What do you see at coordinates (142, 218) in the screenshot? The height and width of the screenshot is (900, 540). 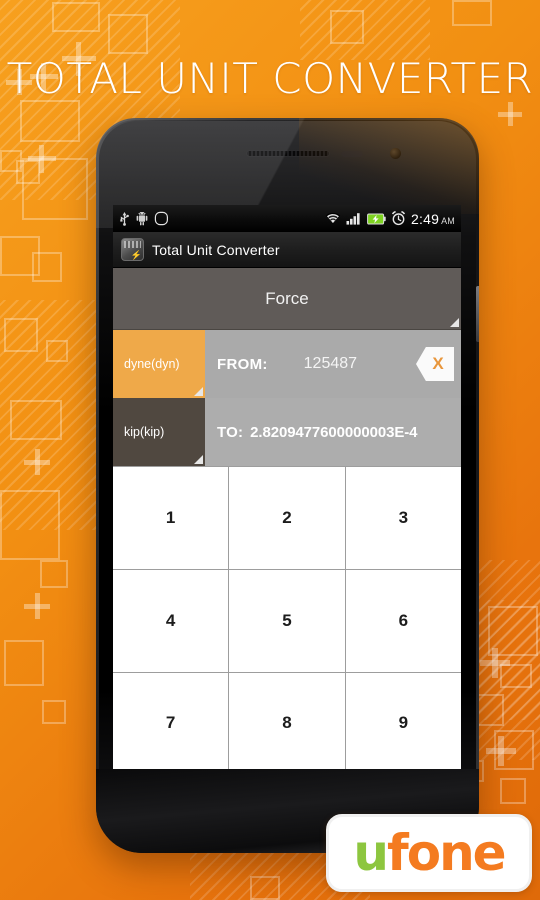 I see `android-robot-icon` at bounding box center [142, 218].